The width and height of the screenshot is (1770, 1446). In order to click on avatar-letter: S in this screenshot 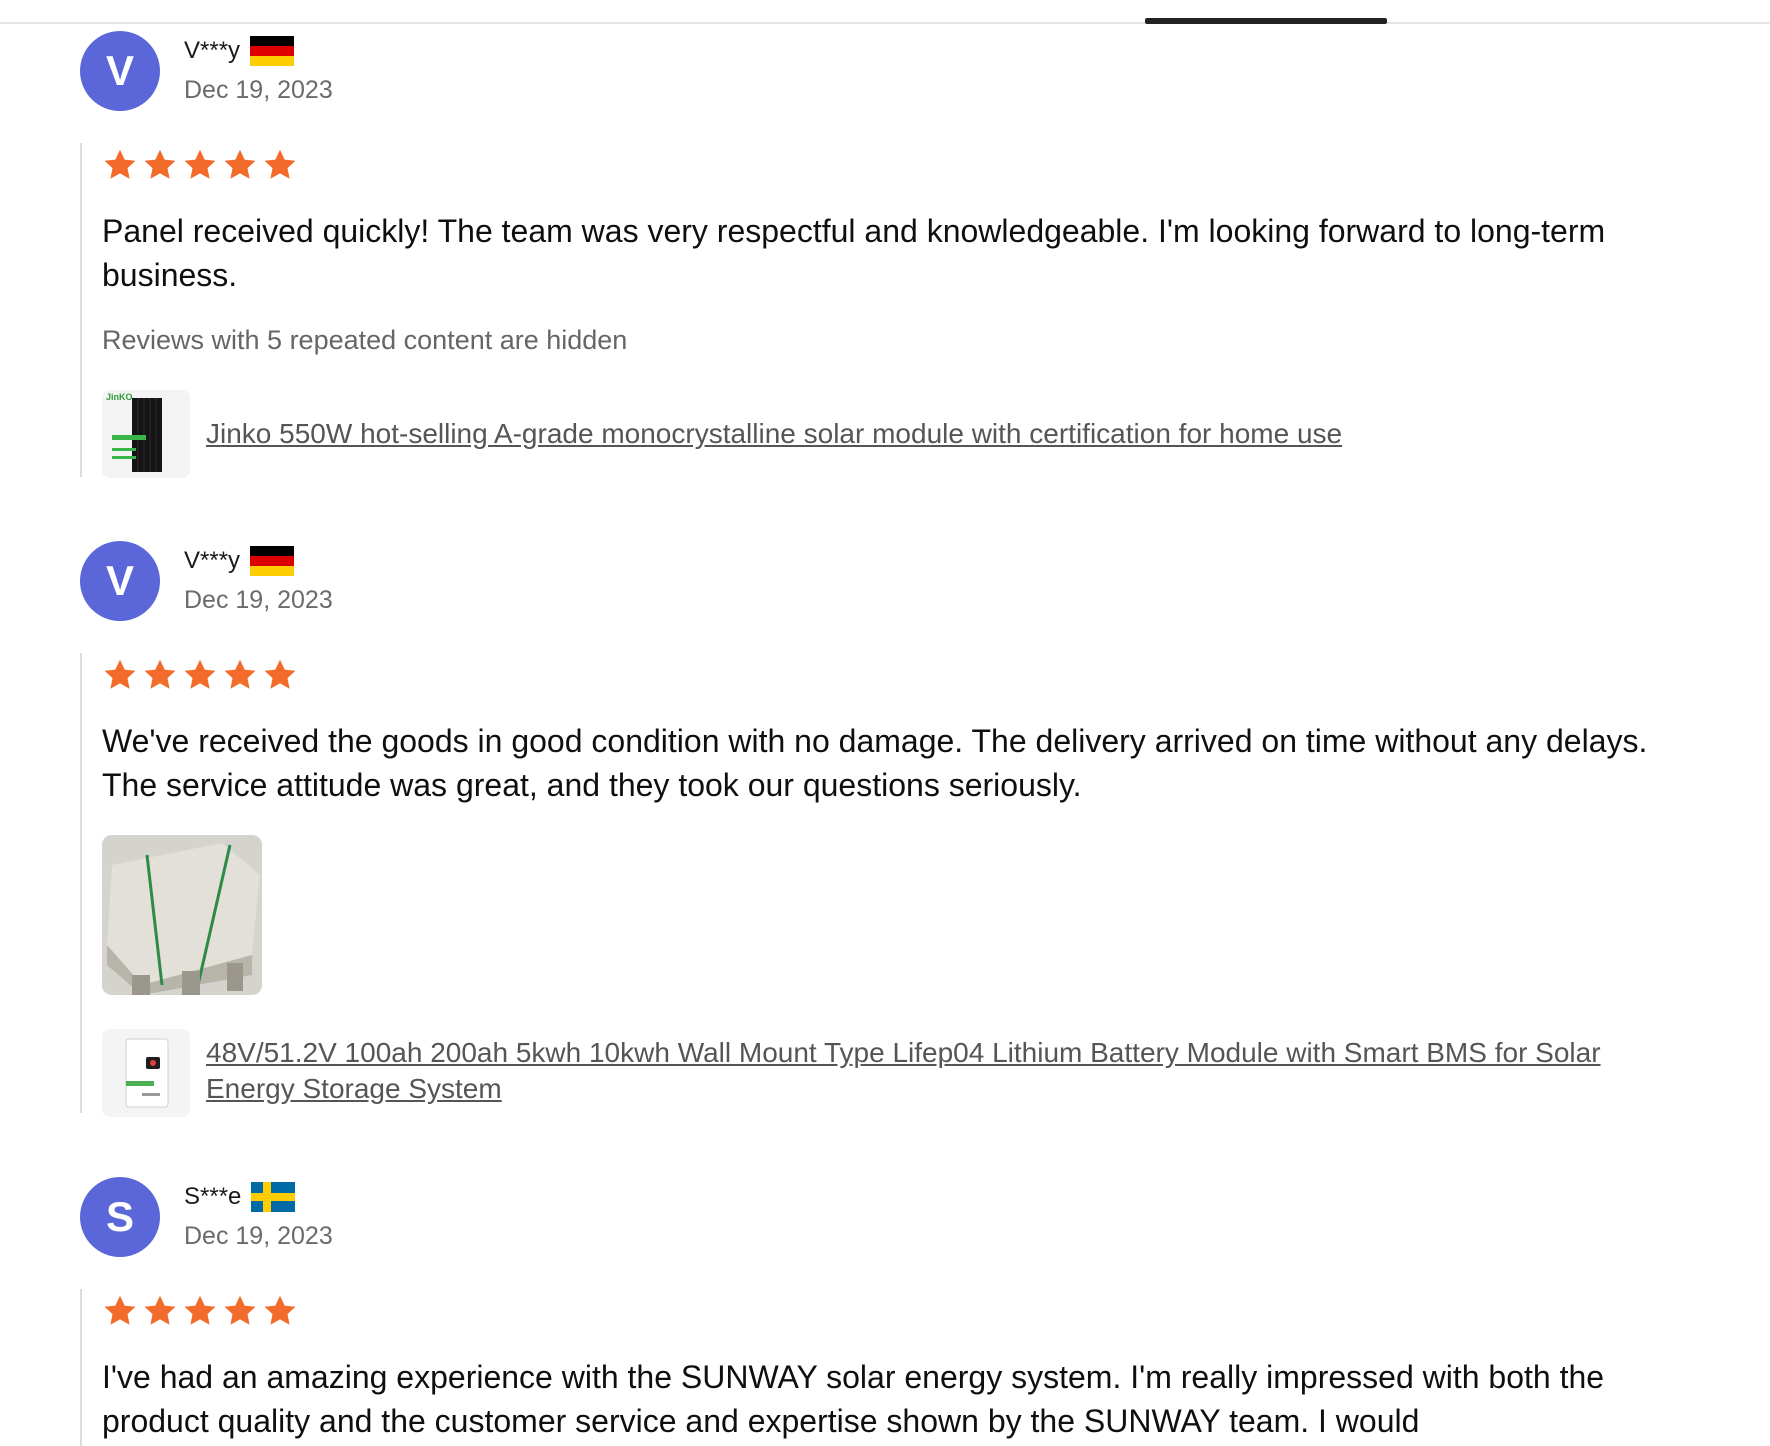, I will do `click(119, 1216)`.